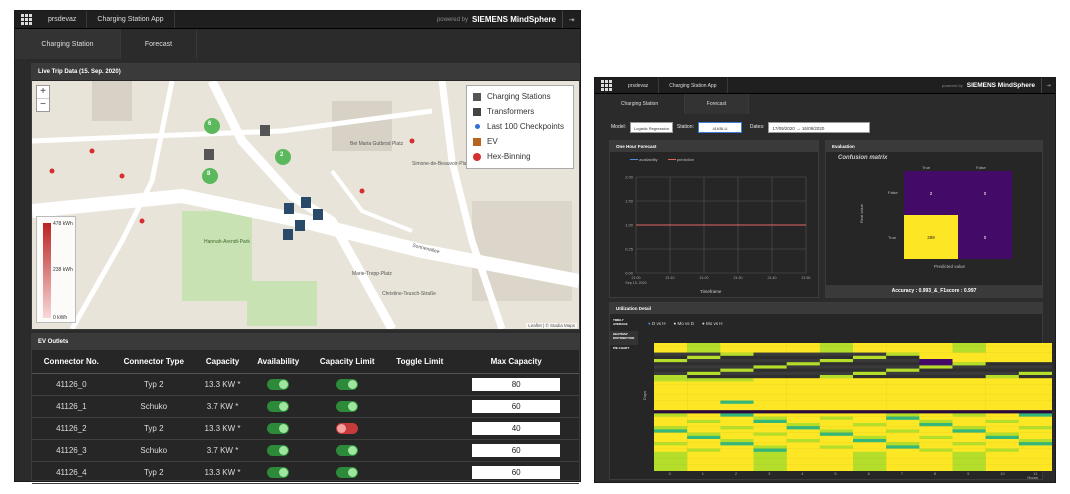 The image size is (1070, 494). Describe the element at coordinates (516, 384) in the screenshot. I see `max-capacity-input: 80` at that location.